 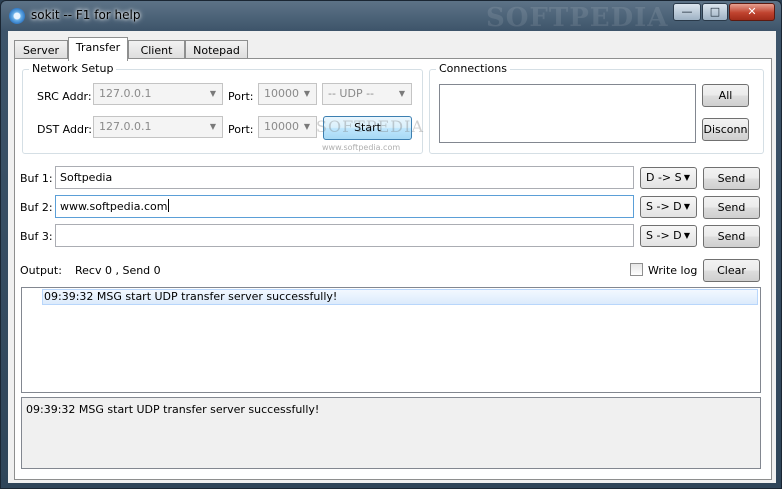 I want to click on close-button: ✕, so click(x=752, y=12).